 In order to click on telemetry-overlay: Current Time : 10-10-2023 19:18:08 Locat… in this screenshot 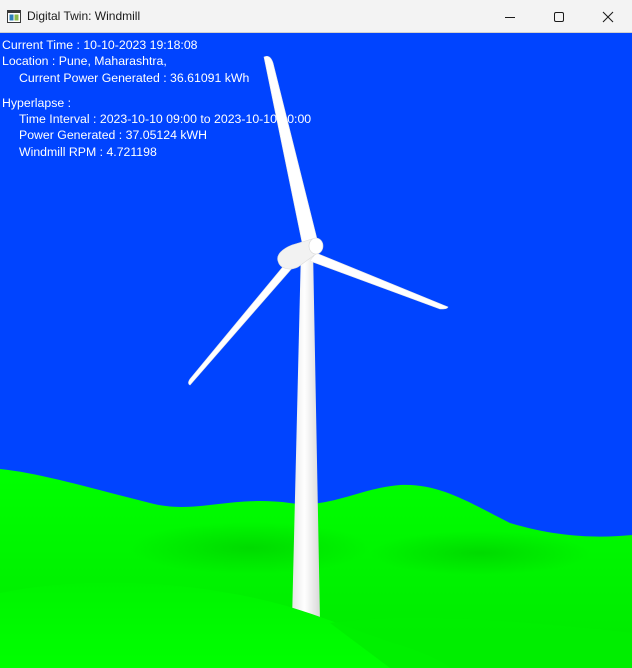, I will do `click(156, 98)`.